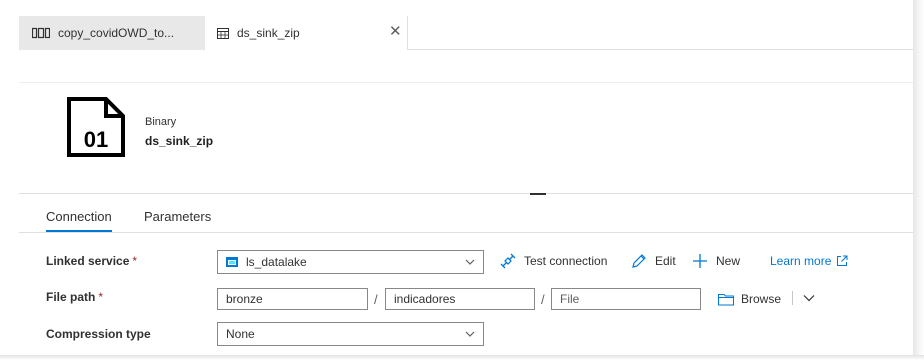 This screenshot has width=924, height=360. Describe the element at coordinates (460, 299) in the screenshot. I see `directory-input: indicadores` at that location.